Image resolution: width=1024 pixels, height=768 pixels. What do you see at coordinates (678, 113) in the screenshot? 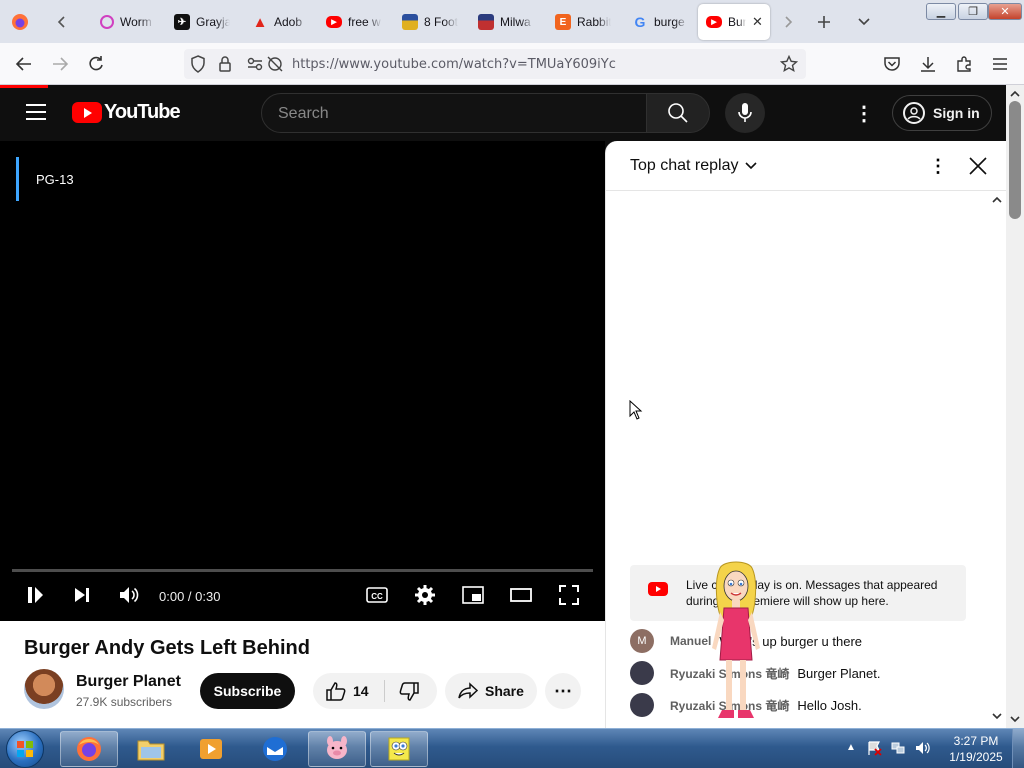
I see `search-button` at bounding box center [678, 113].